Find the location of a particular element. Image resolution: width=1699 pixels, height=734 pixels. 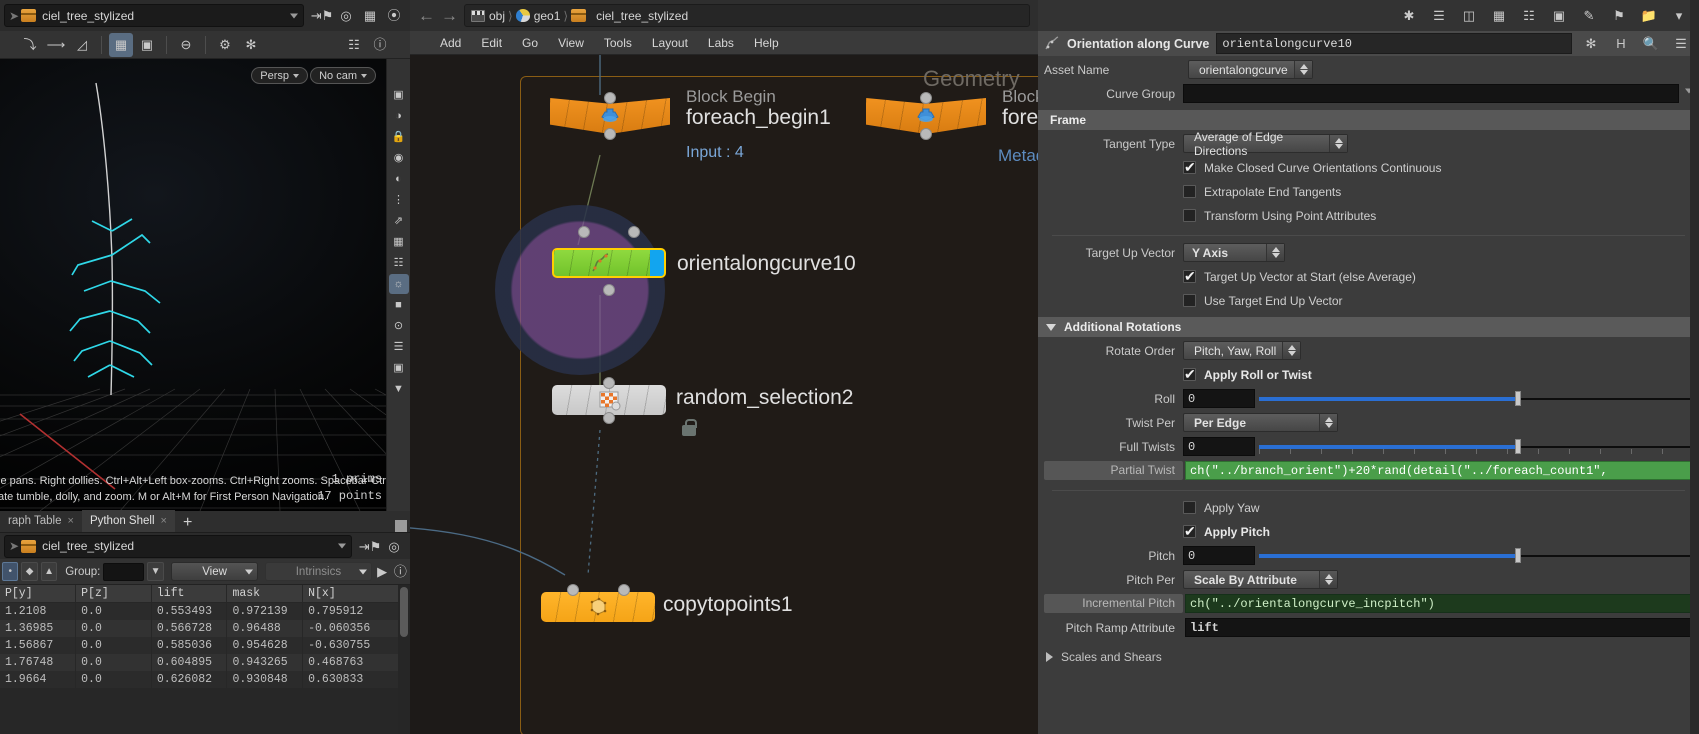

layers-icon: ◫ is located at coordinates (1469, 16).